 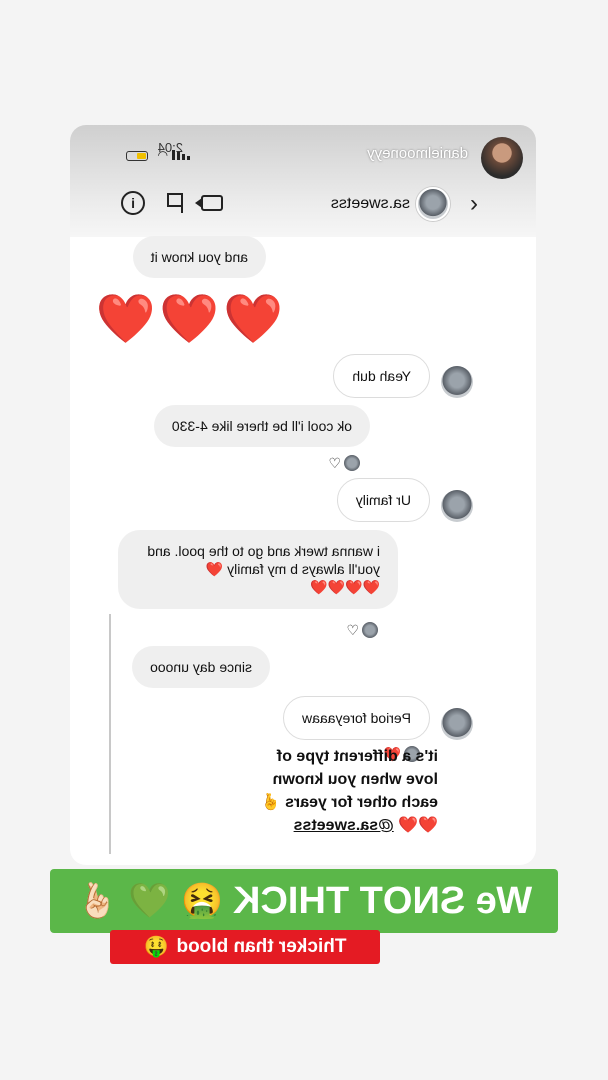 What do you see at coordinates (382, 900) in the screenshot?
I see `sticker-text: We SNOT THICK` at bounding box center [382, 900].